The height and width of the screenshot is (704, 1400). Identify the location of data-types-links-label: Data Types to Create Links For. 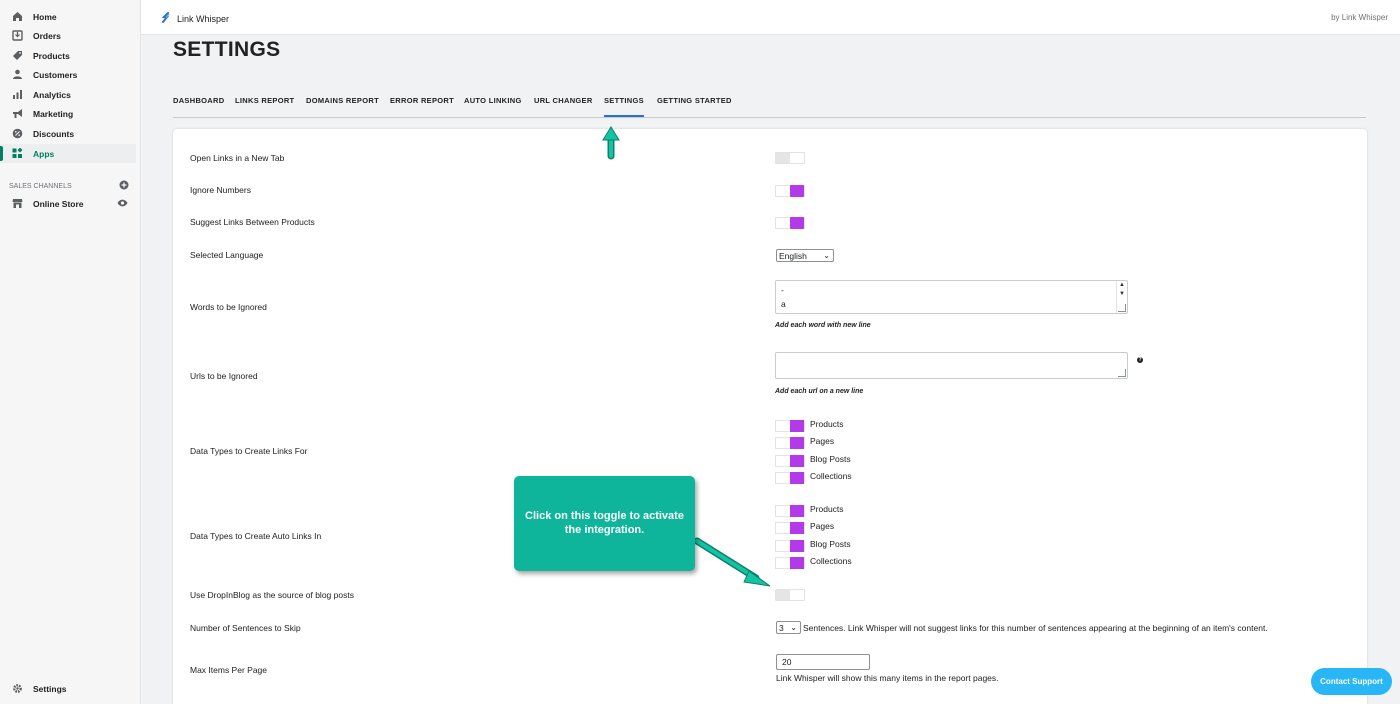
(249, 451).